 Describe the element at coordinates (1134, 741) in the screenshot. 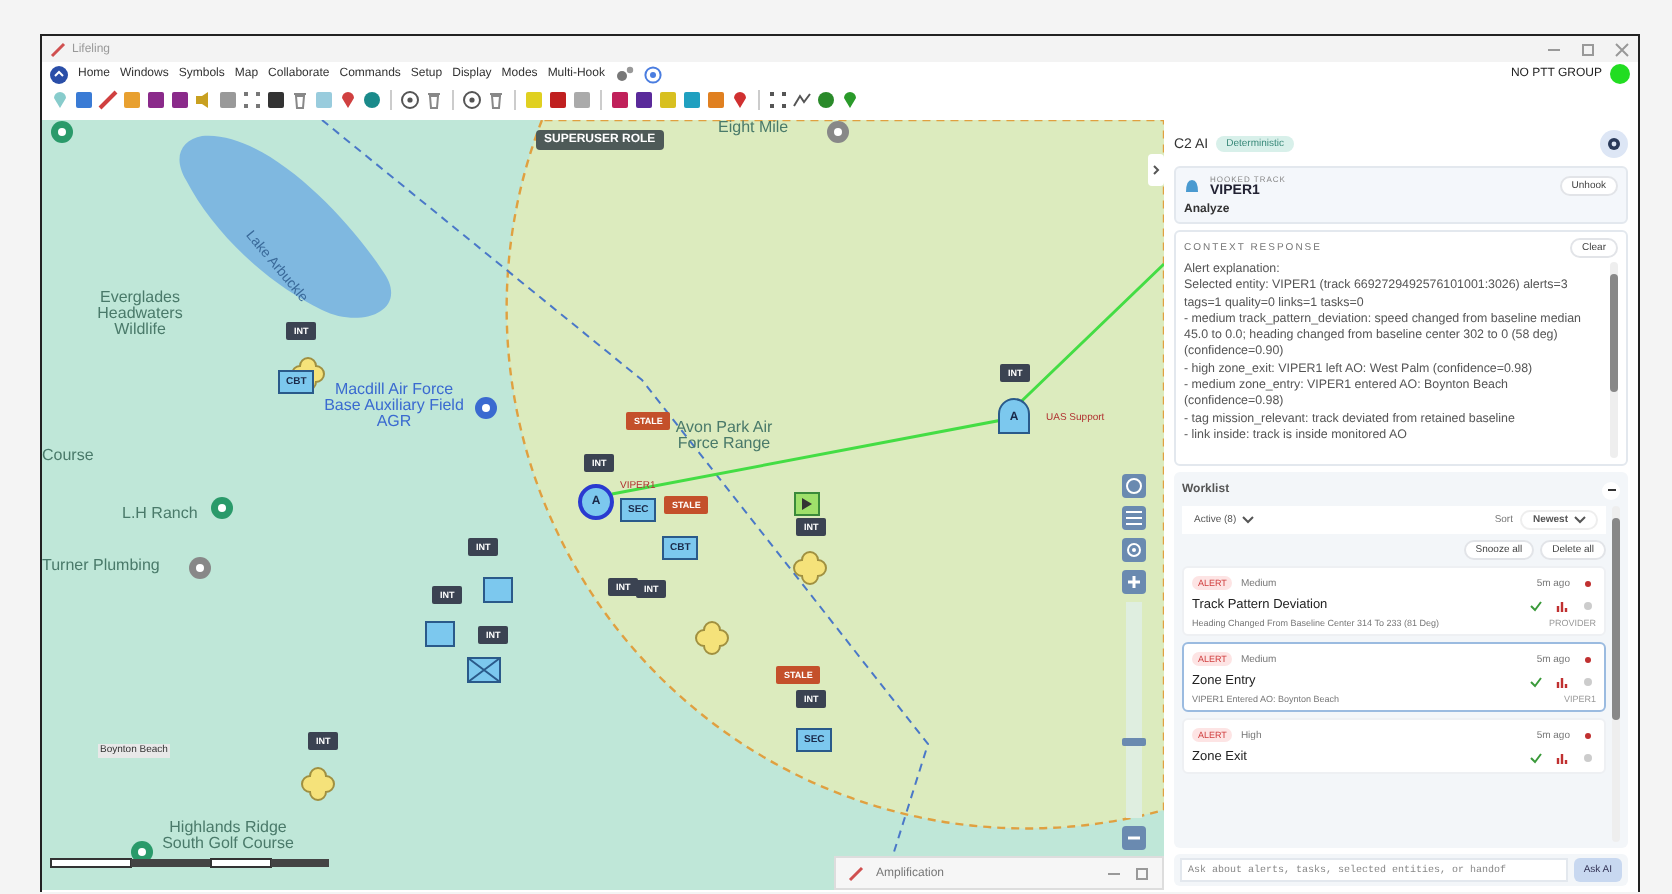

I see `slider-thumb` at that location.